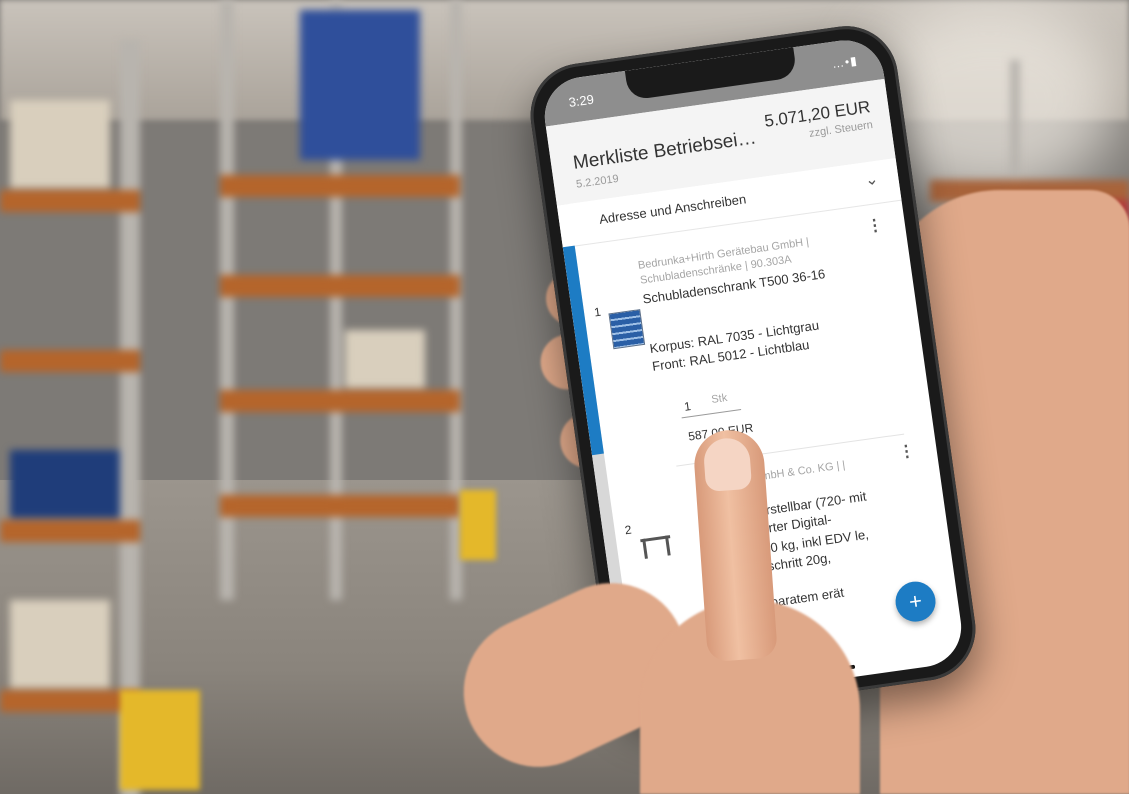 The height and width of the screenshot is (794, 1129). I want to click on status-time: 3:29, so click(581, 100).